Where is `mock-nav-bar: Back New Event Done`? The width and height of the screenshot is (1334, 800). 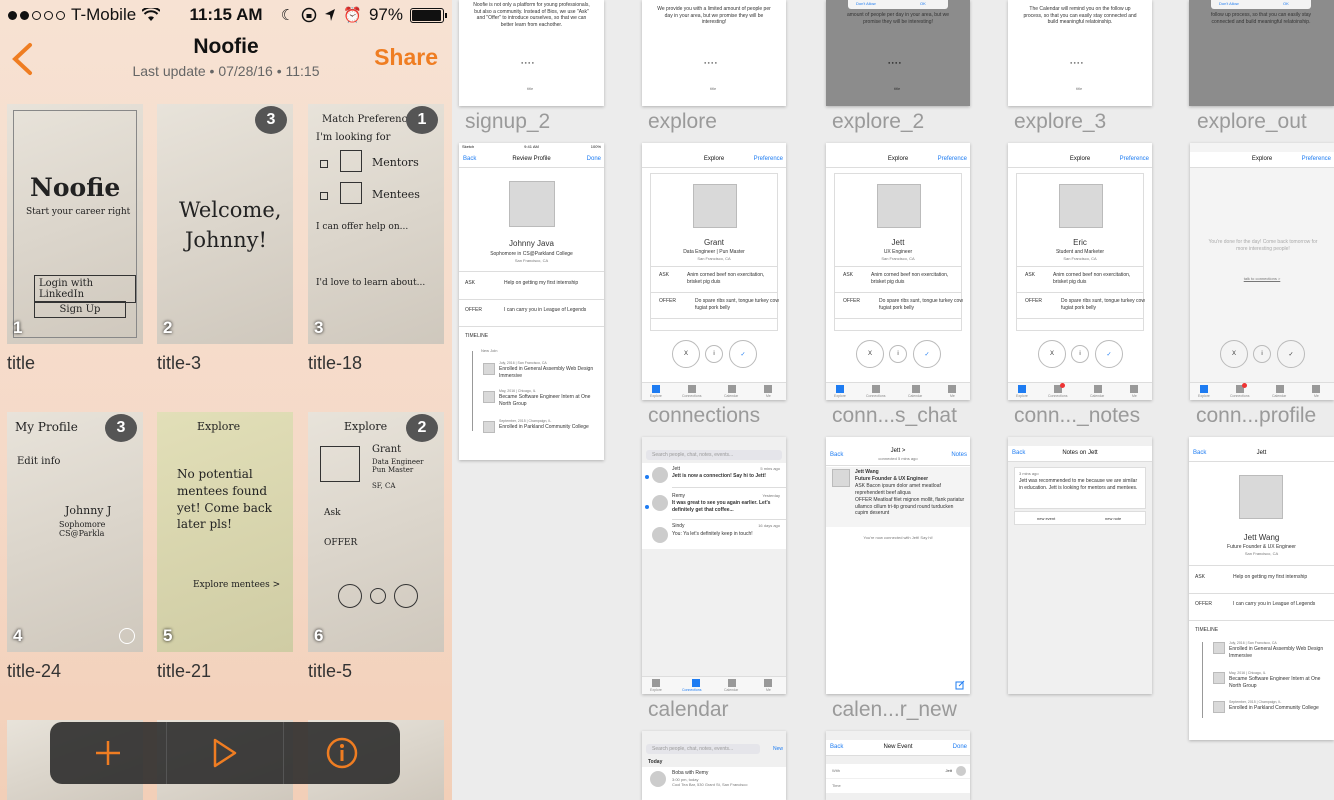
mock-nav-bar: Back New Event Done is located at coordinates (898, 748).